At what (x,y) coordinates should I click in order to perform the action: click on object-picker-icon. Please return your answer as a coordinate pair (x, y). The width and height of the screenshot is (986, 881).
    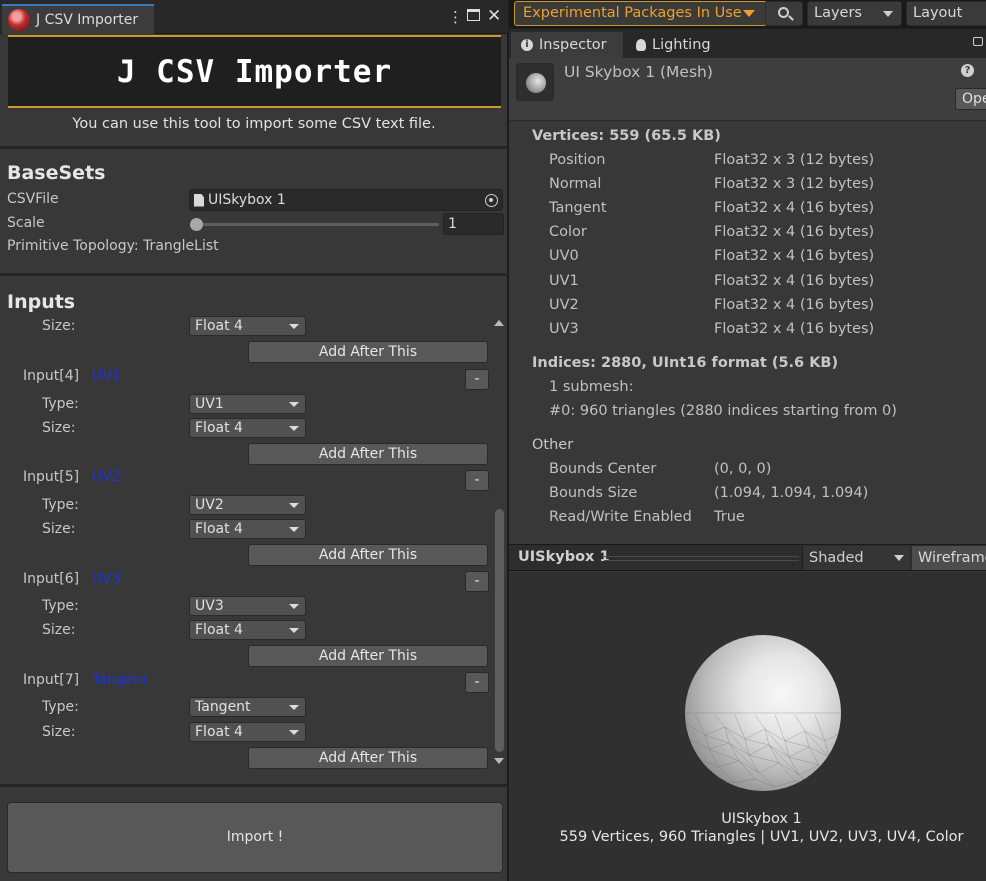
    Looking at the image, I should click on (491, 200).